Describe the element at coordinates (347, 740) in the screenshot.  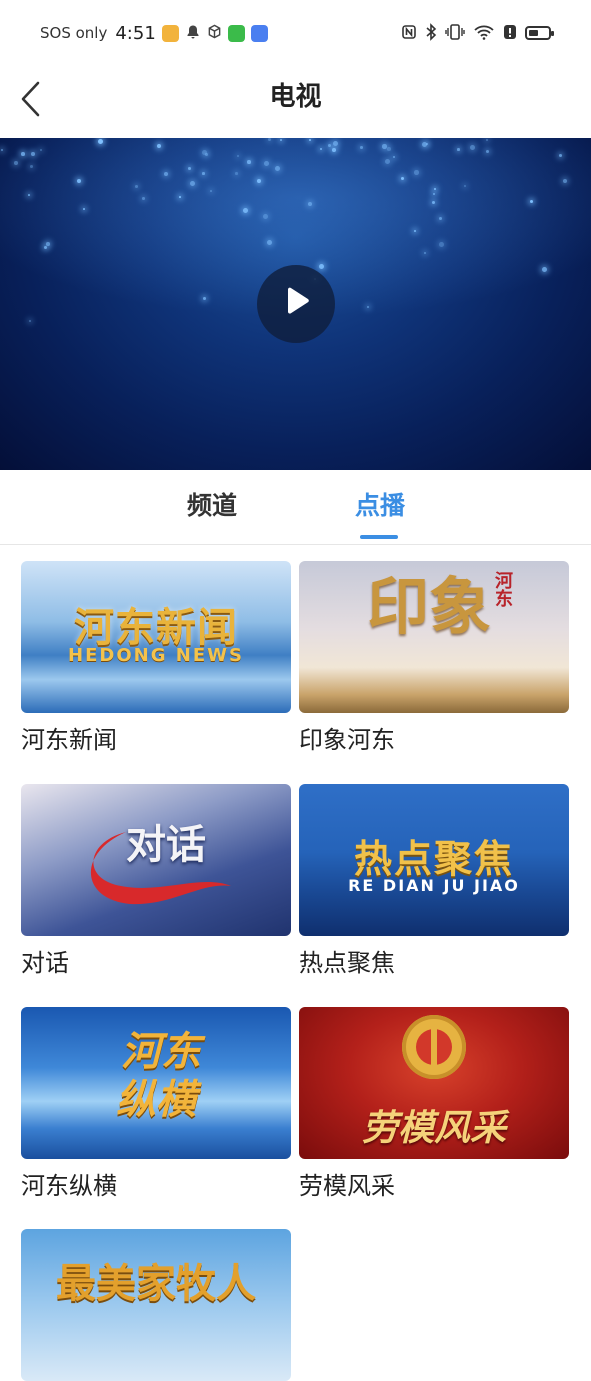
I see `program-title: 印象河东` at that location.